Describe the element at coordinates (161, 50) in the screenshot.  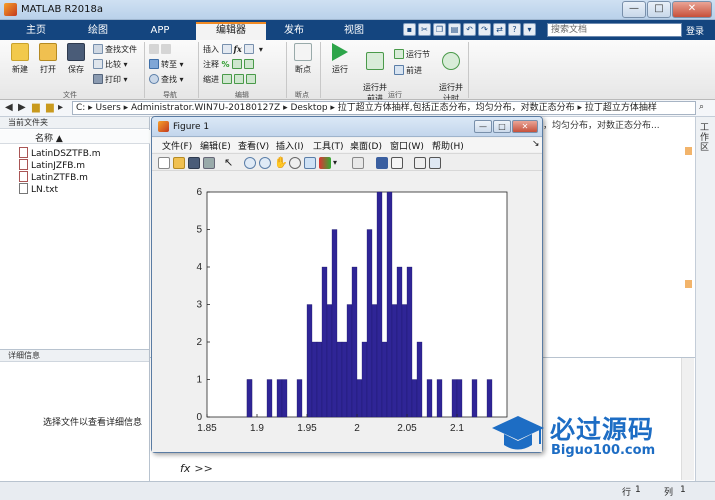
I see `navigate-back-icons` at that location.